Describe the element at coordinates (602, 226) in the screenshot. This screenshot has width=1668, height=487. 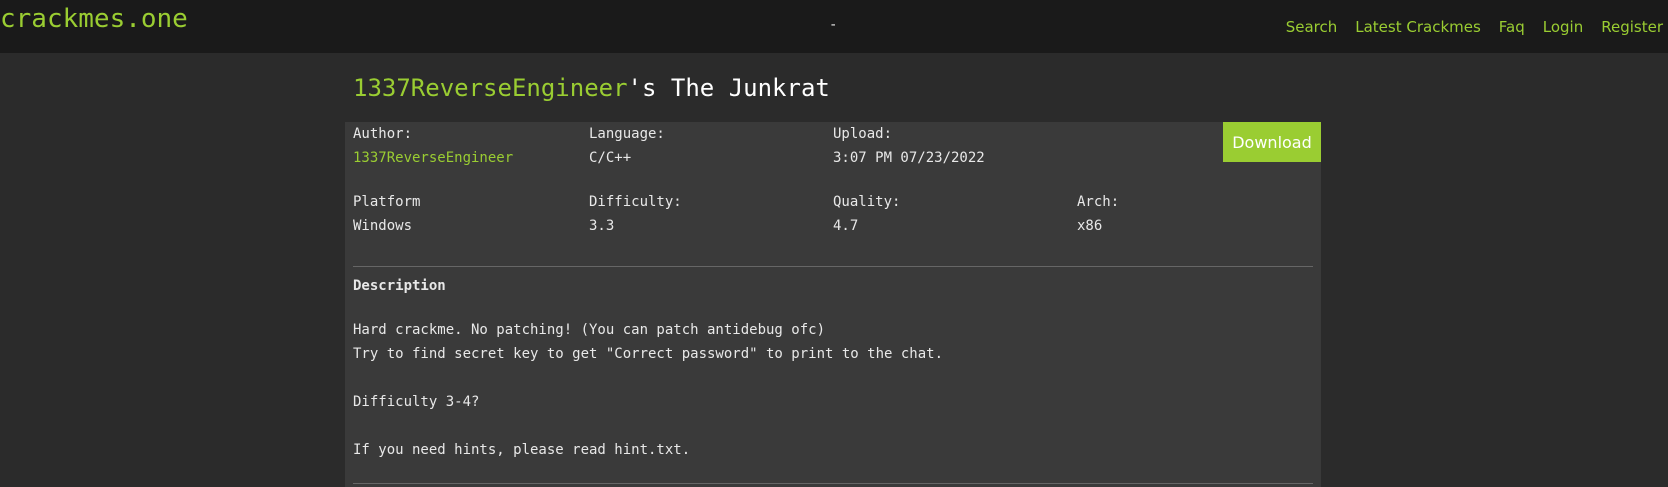
I see `difficulty-value: 3.3` at that location.